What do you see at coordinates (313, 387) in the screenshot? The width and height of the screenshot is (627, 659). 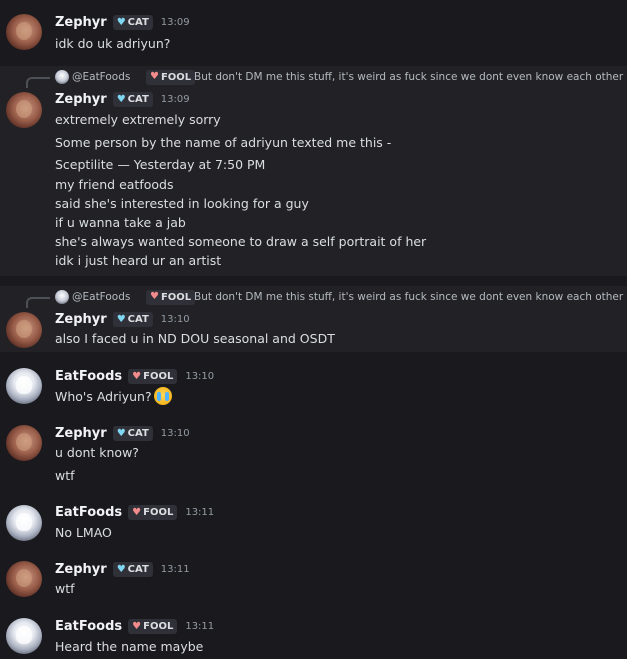 I see `message-group: EatFoods ♥ FOOL 13:10 Who's Adriyun?` at bounding box center [313, 387].